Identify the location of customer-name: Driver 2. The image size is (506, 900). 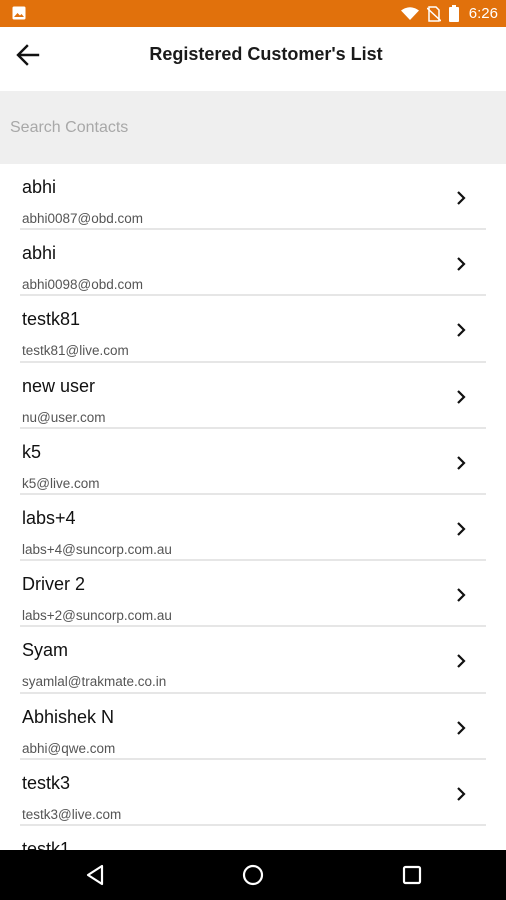
(54, 584).